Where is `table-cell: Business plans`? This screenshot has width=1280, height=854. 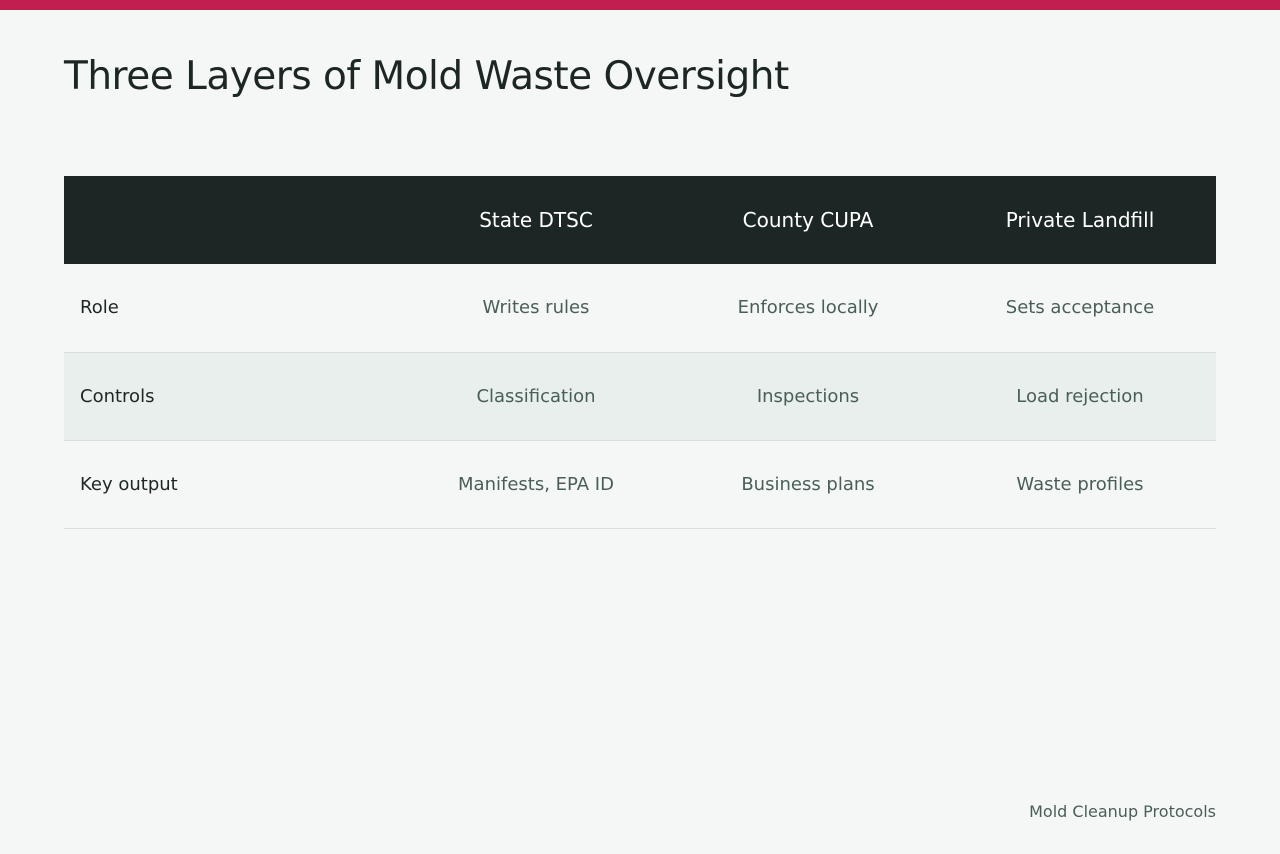 table-cell: Business plans is located at coordinates (808, 484).